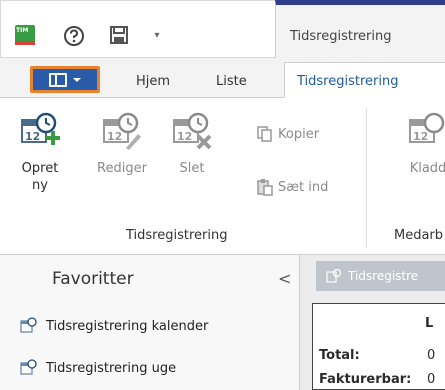 This screenshot has height=390, width=445. I want to click on fakturerbar-value: 0, so click(431, 379).